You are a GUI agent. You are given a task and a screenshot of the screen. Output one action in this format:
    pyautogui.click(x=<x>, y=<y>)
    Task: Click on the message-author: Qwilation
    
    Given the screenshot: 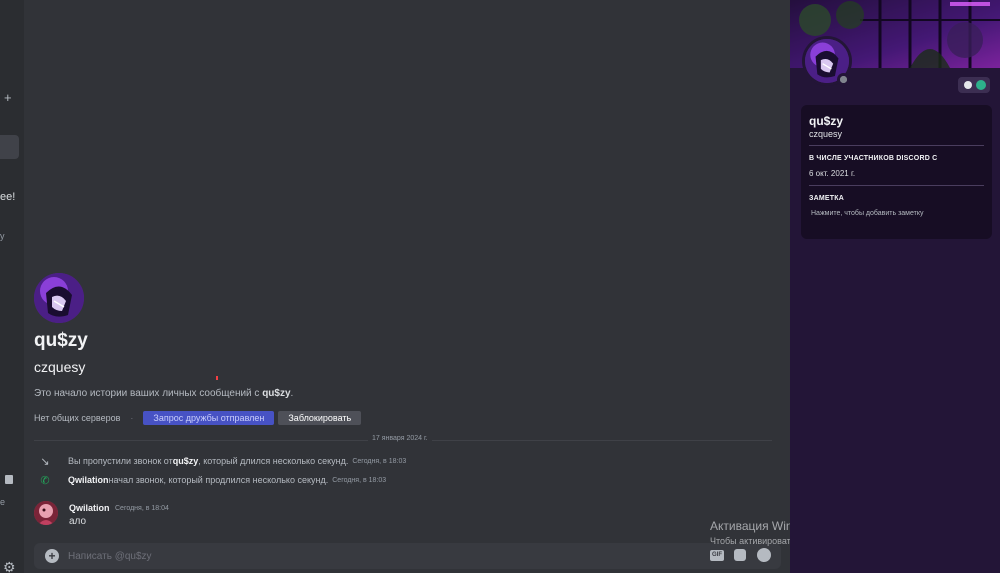 What is the action you would take?
    pyautogui.click(x=89, y=508)
    